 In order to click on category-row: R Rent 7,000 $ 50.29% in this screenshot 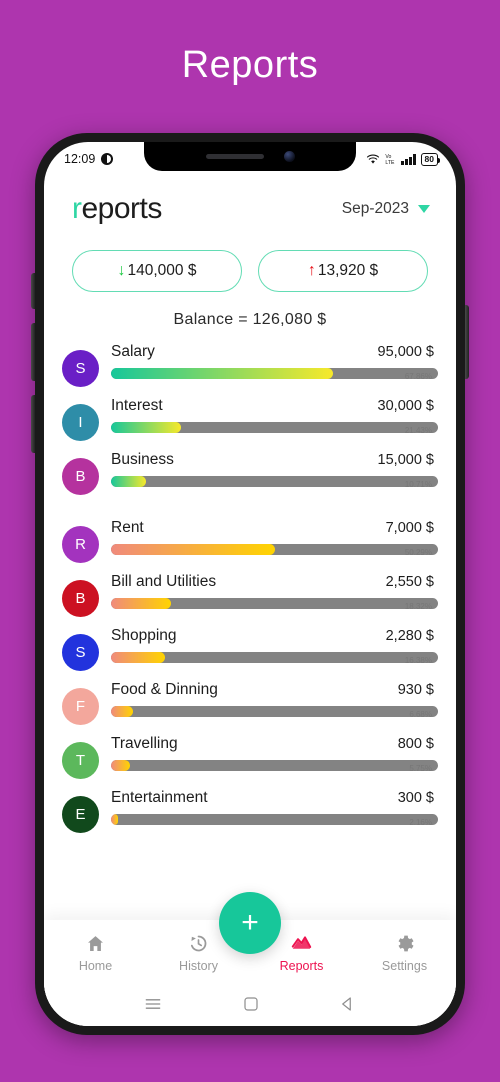, I will do `click(250, 541)`.